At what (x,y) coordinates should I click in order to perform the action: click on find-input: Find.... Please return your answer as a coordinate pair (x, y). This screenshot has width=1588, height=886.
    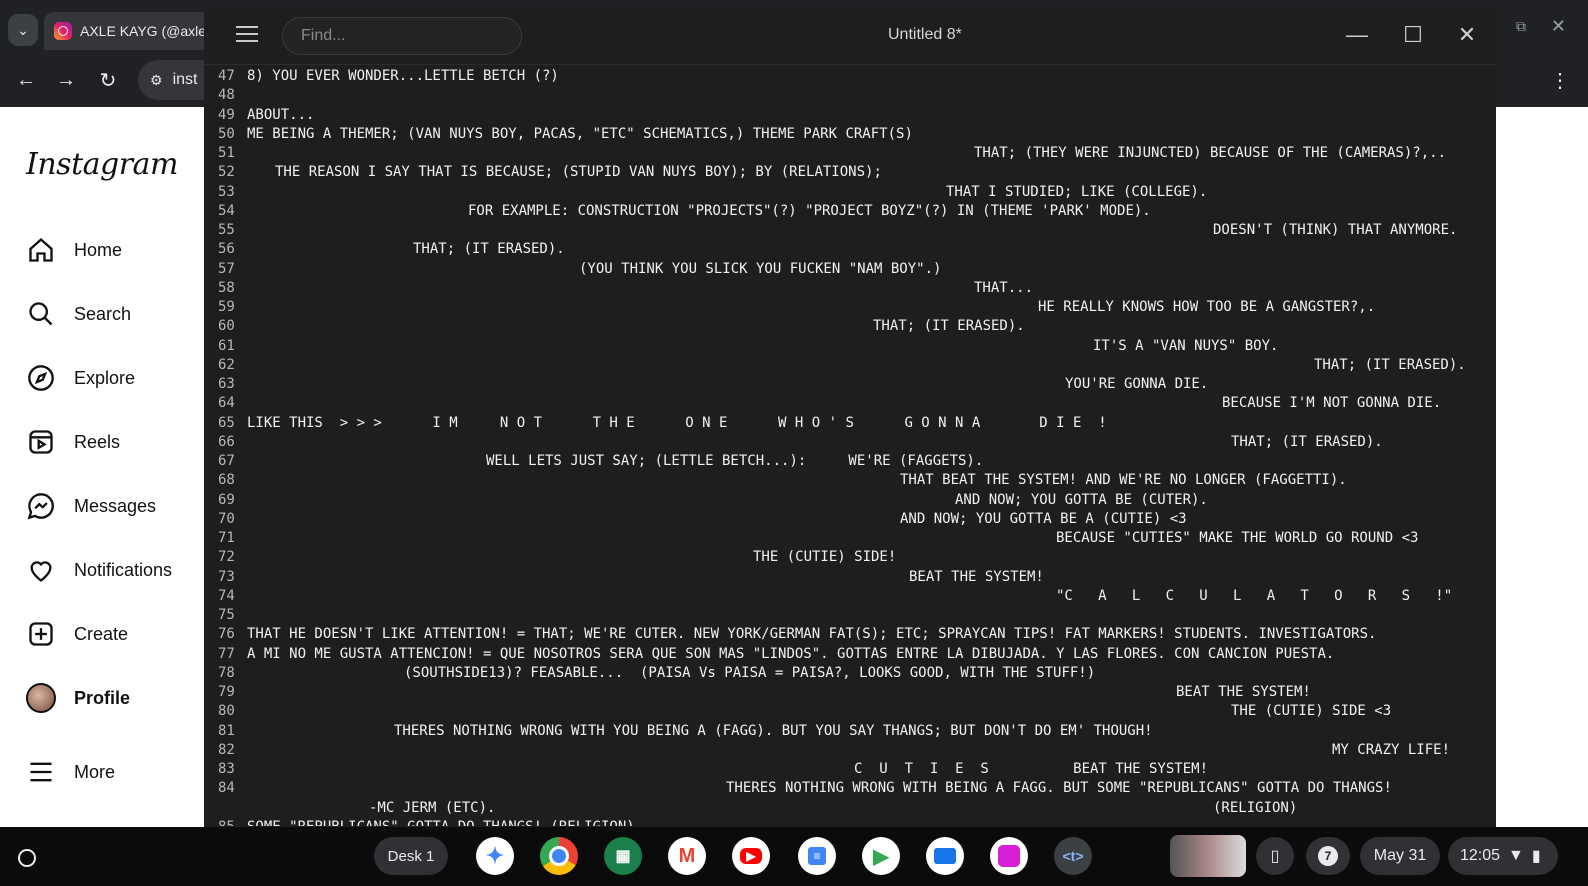
    Looking at the image, I should click on (402, 36).